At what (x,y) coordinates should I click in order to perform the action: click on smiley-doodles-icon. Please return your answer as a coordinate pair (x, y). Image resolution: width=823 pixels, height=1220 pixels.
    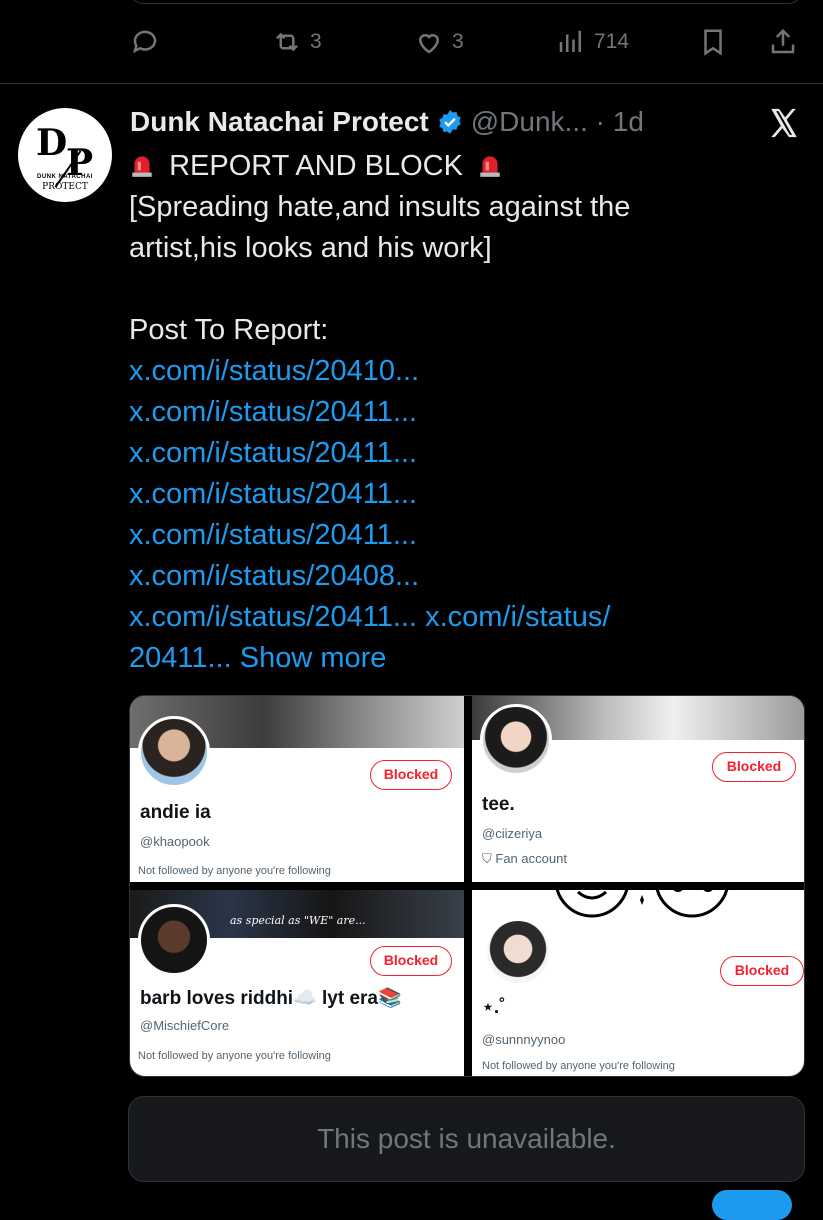
    Looking at the image, I should click on (642, 904).